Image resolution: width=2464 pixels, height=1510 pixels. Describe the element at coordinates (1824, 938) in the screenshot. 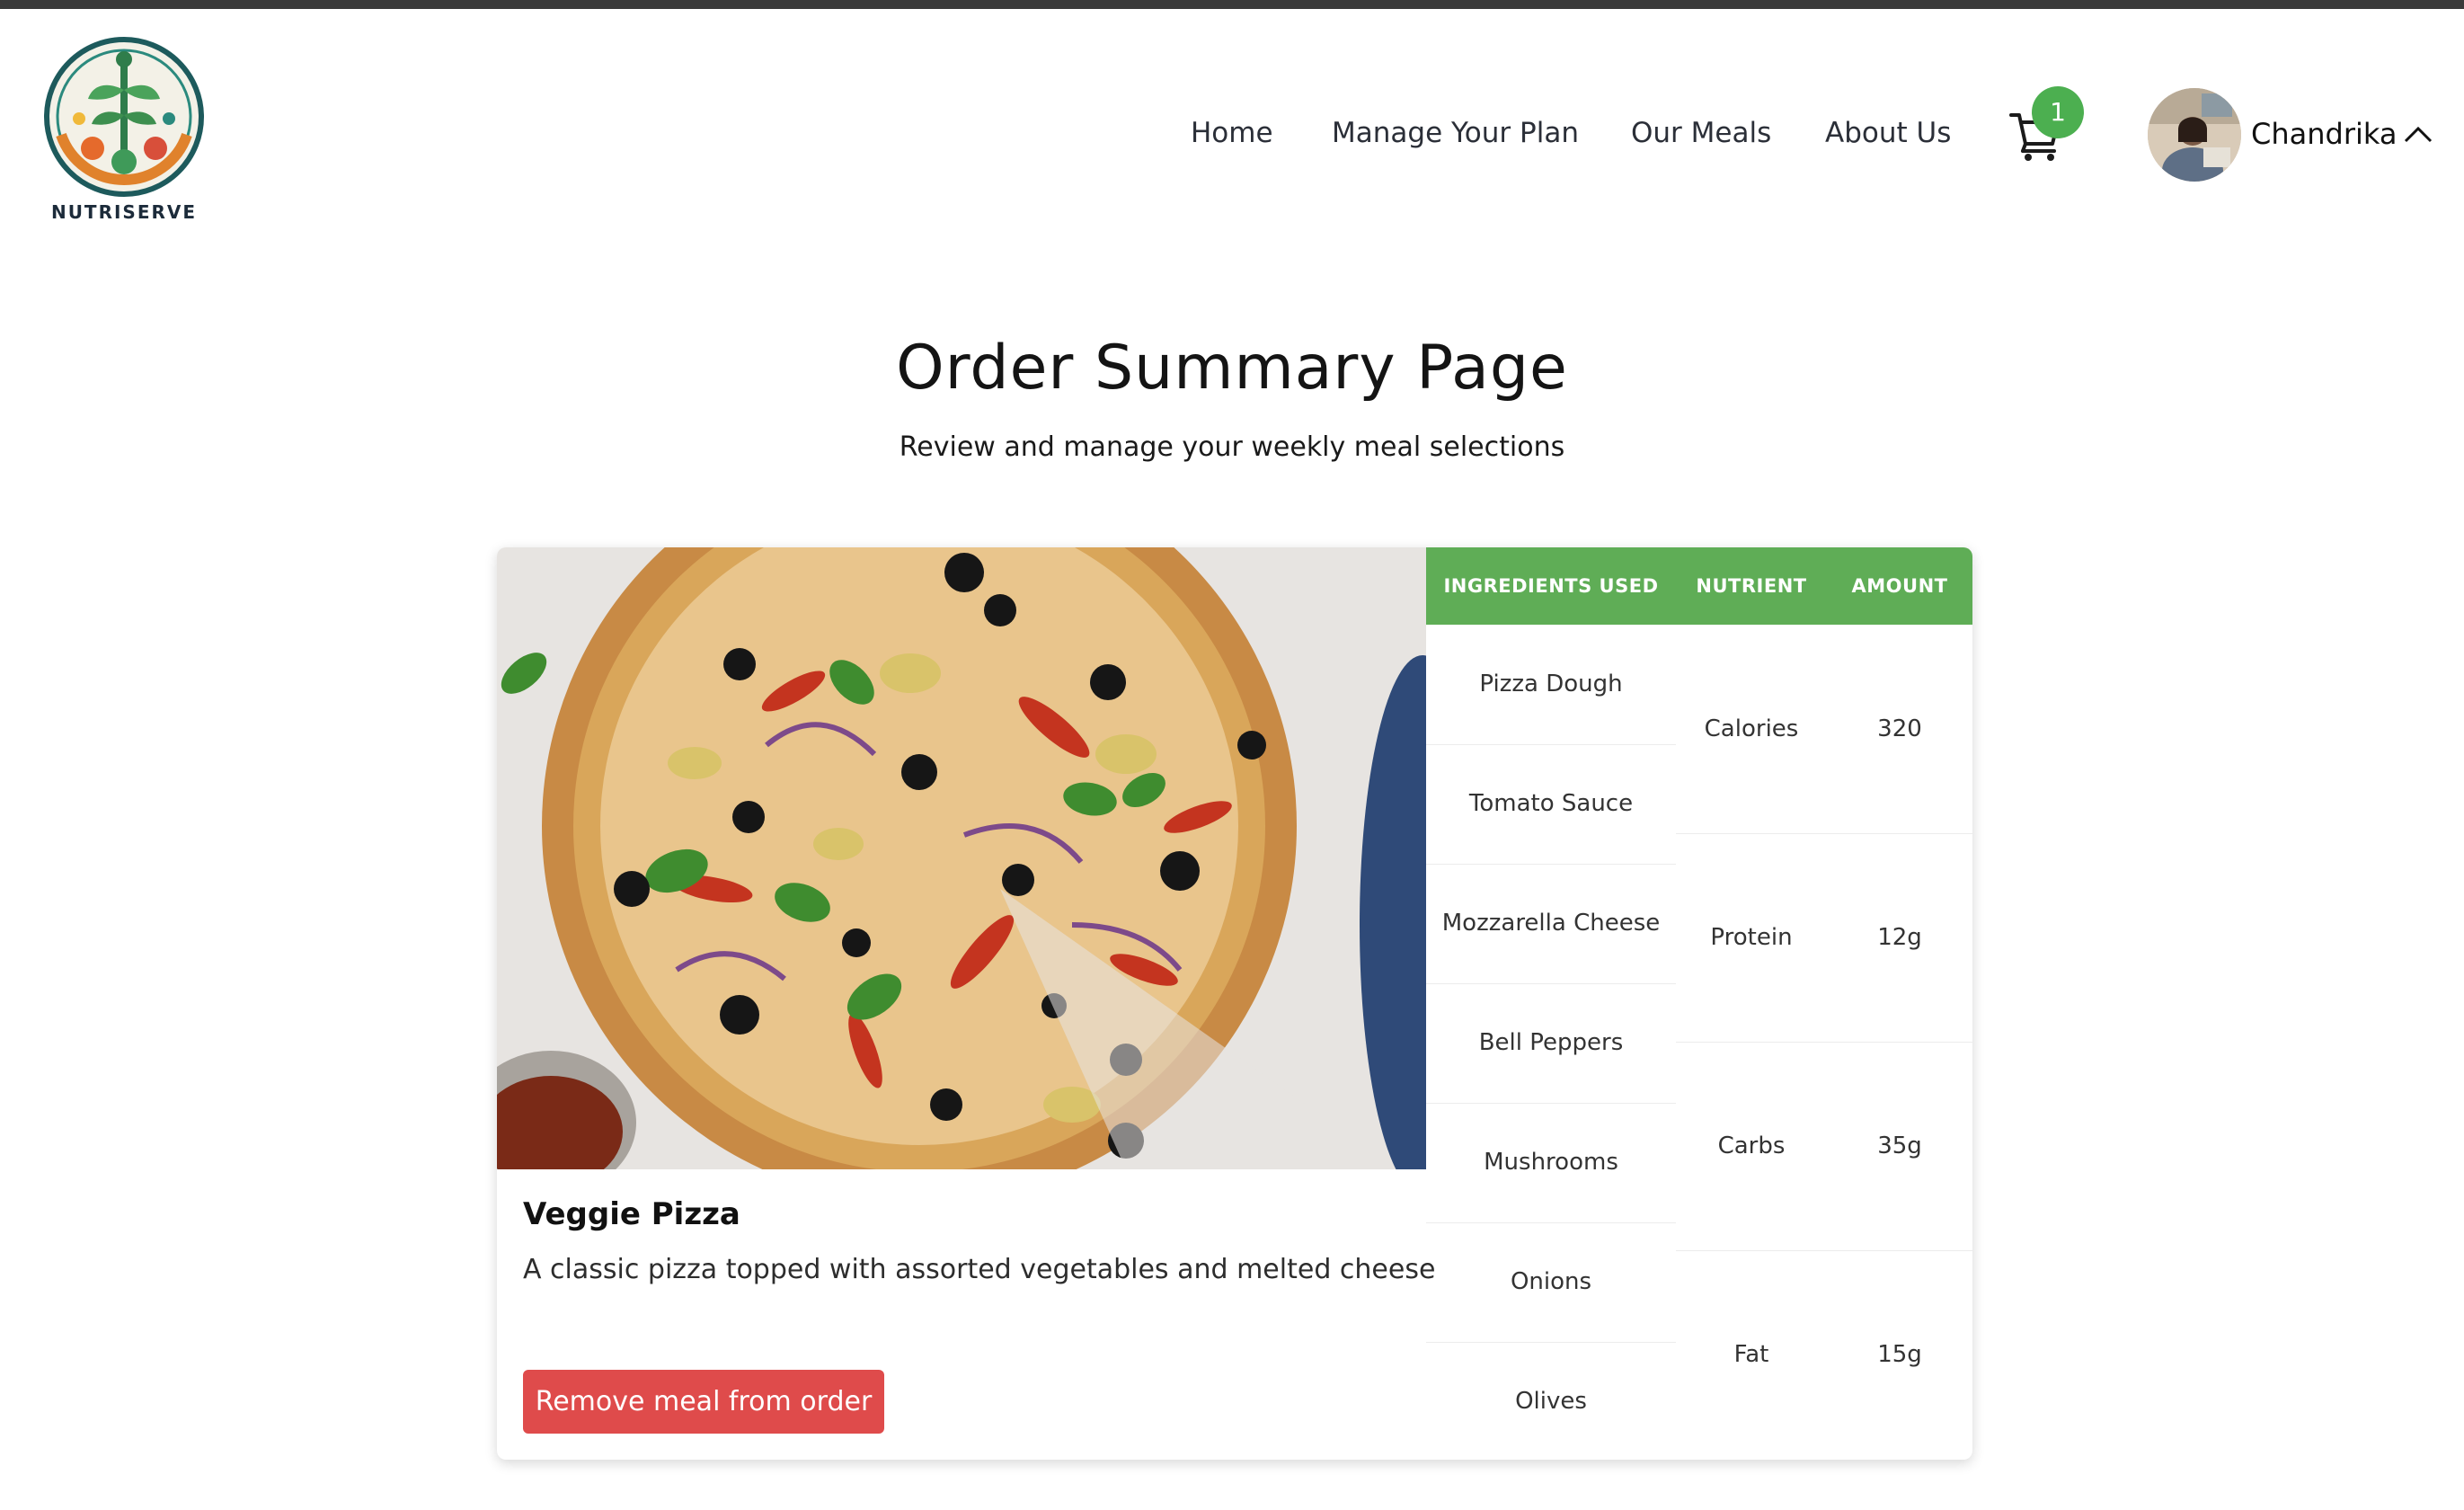

I see `nutrient-row: Protein 12g` at that location.